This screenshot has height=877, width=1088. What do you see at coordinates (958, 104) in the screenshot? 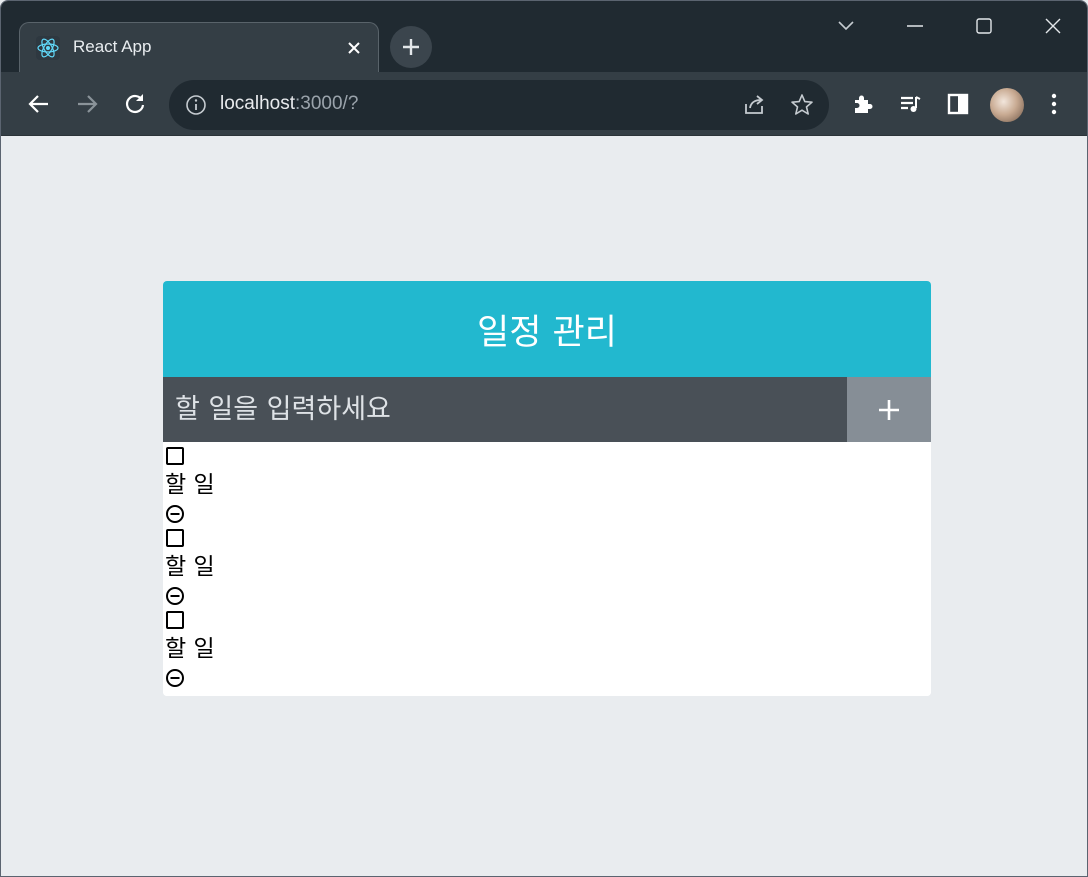
I see `side-panel-icon` at bounding box center [958, 104].